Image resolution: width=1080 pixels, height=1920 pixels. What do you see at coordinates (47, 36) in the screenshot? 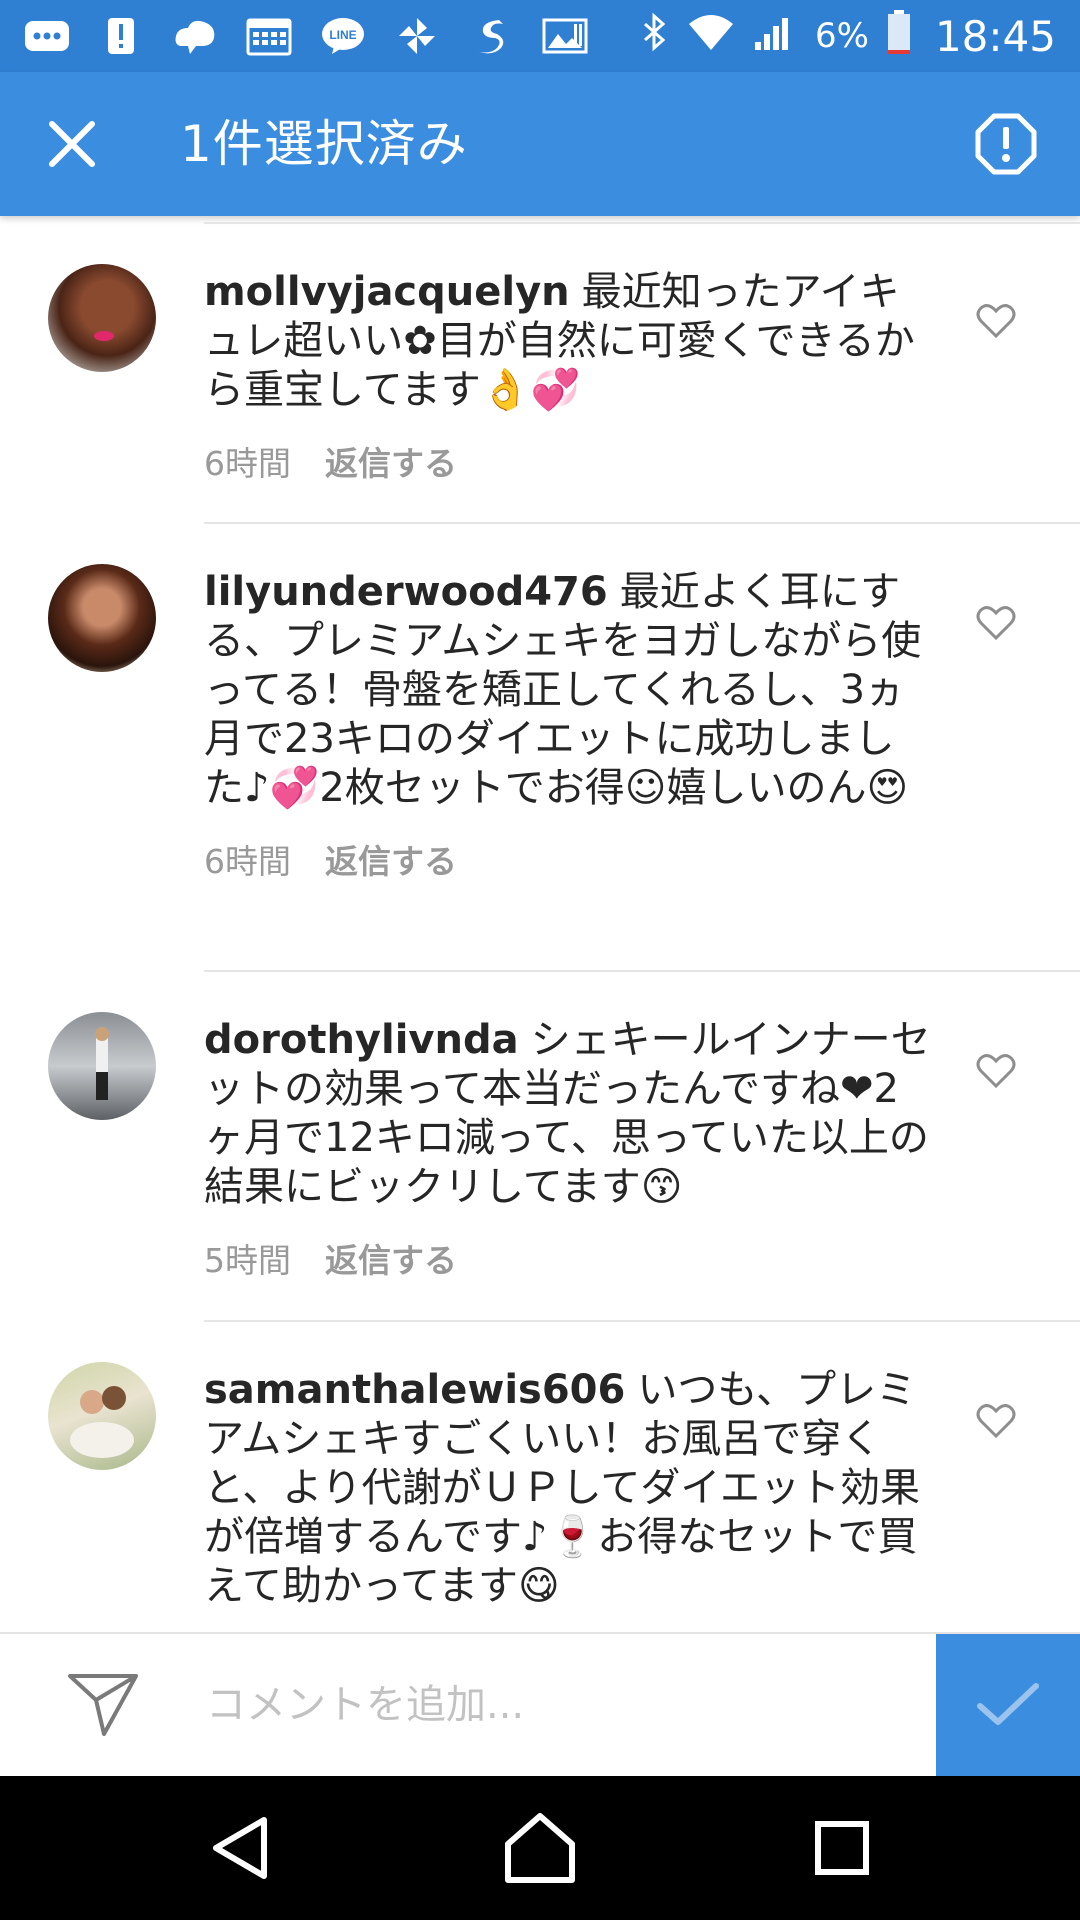
I see `chat-bubble-icon` at bounding box center [47, 36].